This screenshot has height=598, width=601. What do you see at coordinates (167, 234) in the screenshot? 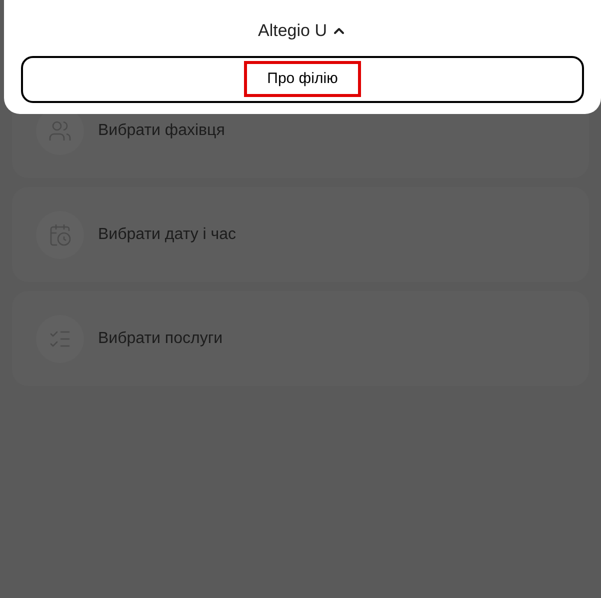
I see `step-label: Вибрати дату і час` at bounding box center [167, 234].